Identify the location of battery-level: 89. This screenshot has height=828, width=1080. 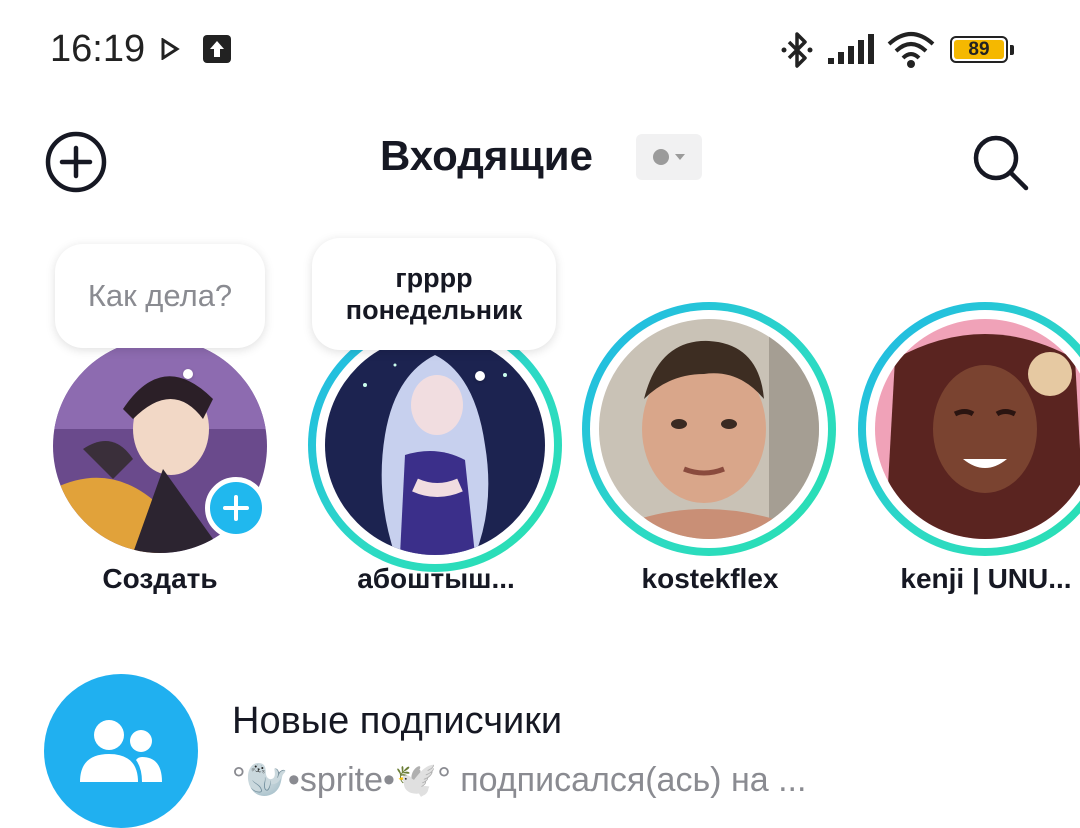
(979, 49).